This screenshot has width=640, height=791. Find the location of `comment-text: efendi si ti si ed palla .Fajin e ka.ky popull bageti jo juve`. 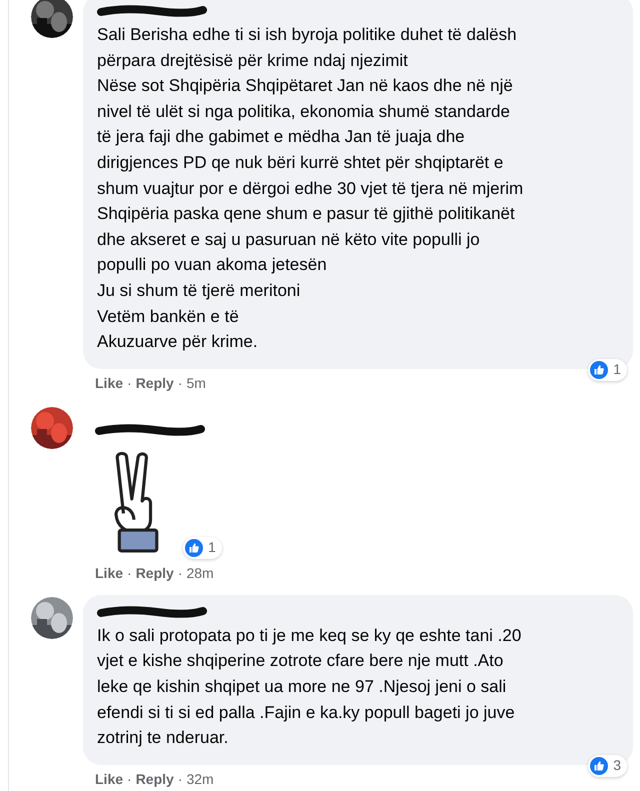

comment-text: efendi si ti si ed palla .Fajin e ka.ky popull bageti jo juve is located at coordinates (306, 713).